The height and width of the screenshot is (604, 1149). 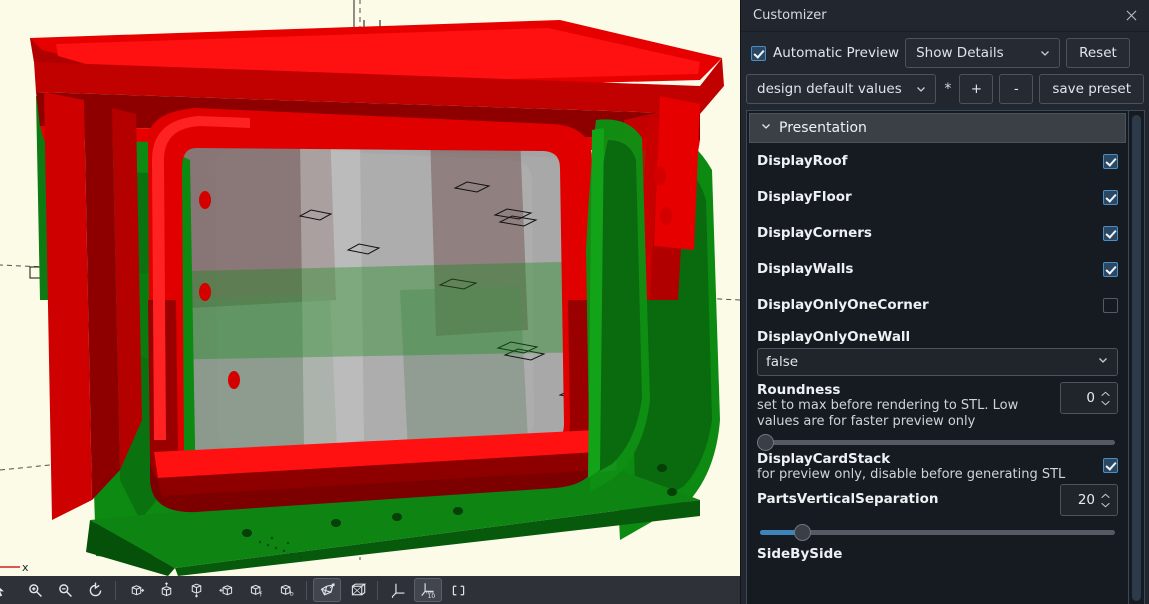 I want to click on param-row-DisplayRoof: DisplayRoof, so click(x=937, y=161).